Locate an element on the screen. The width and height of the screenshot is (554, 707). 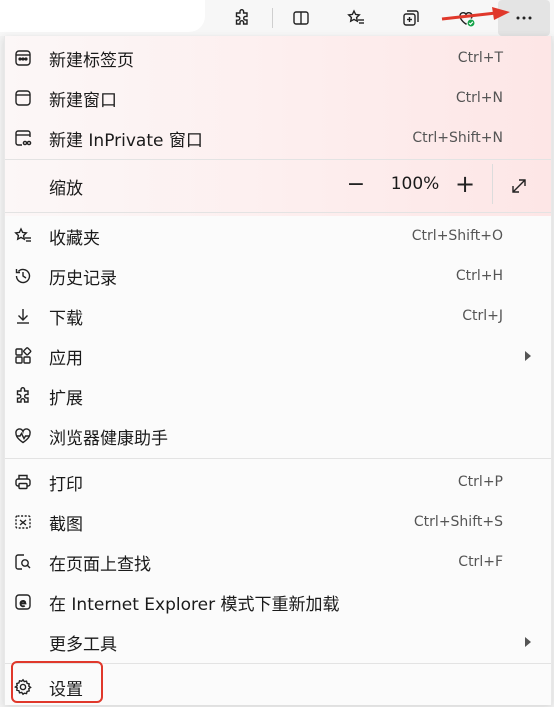
menu-item-find-on-page: 在页面上查找 Ctrl+F is located at coordinates (278, 562).